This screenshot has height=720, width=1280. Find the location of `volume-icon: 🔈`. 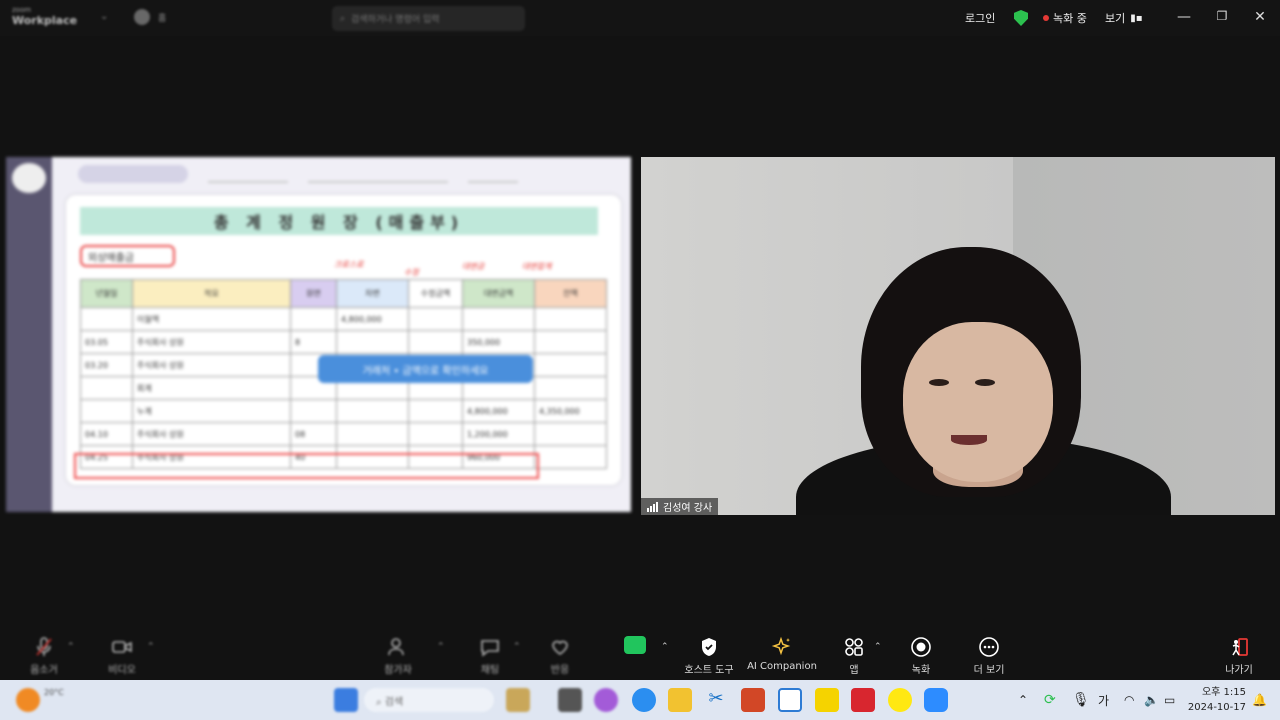

volume-icon: 🔈 is located at coordinates (1151, 700).